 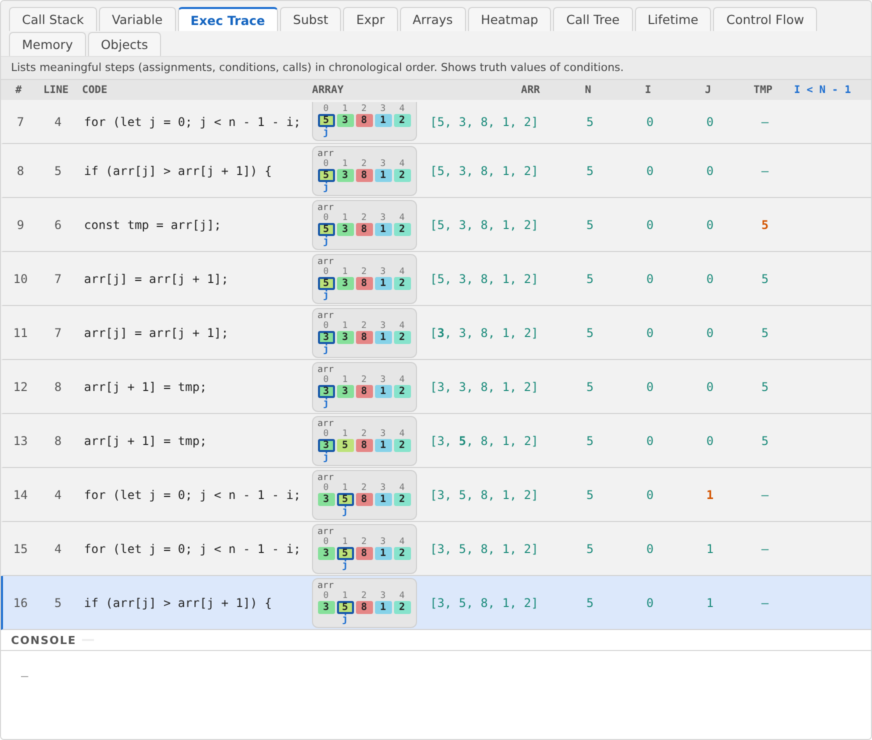 I want to click on table-row: 9 6 const tmp = arr[j]; arr 0 5 j 1 3 2 8 3 1 4 2 [5, 3, 8, 1, 2] 5 0 0 5, so click(x=436, y=225).